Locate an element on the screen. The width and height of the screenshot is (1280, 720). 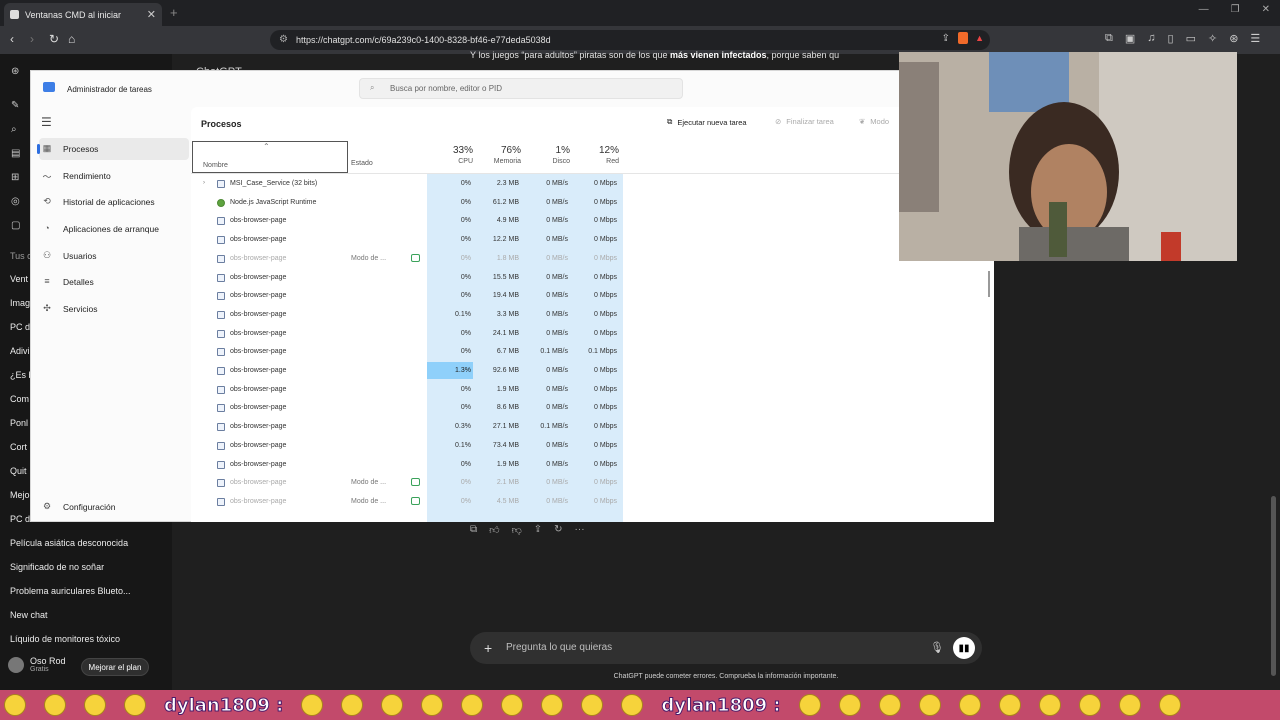
table-row: obs-browser-page 0% 19.4 MB 0 MB/s 0 Mbps is located at coordinates (411, 296).